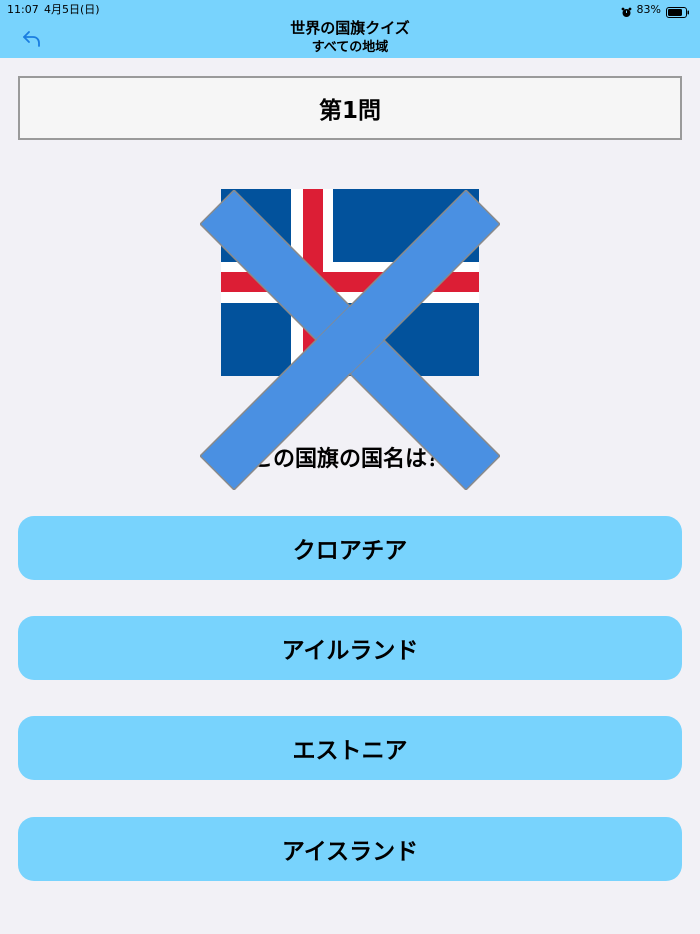 This screenshot has height=934, width=700. I want to click on answer-button-2: アイルランド, so click(350, 648).